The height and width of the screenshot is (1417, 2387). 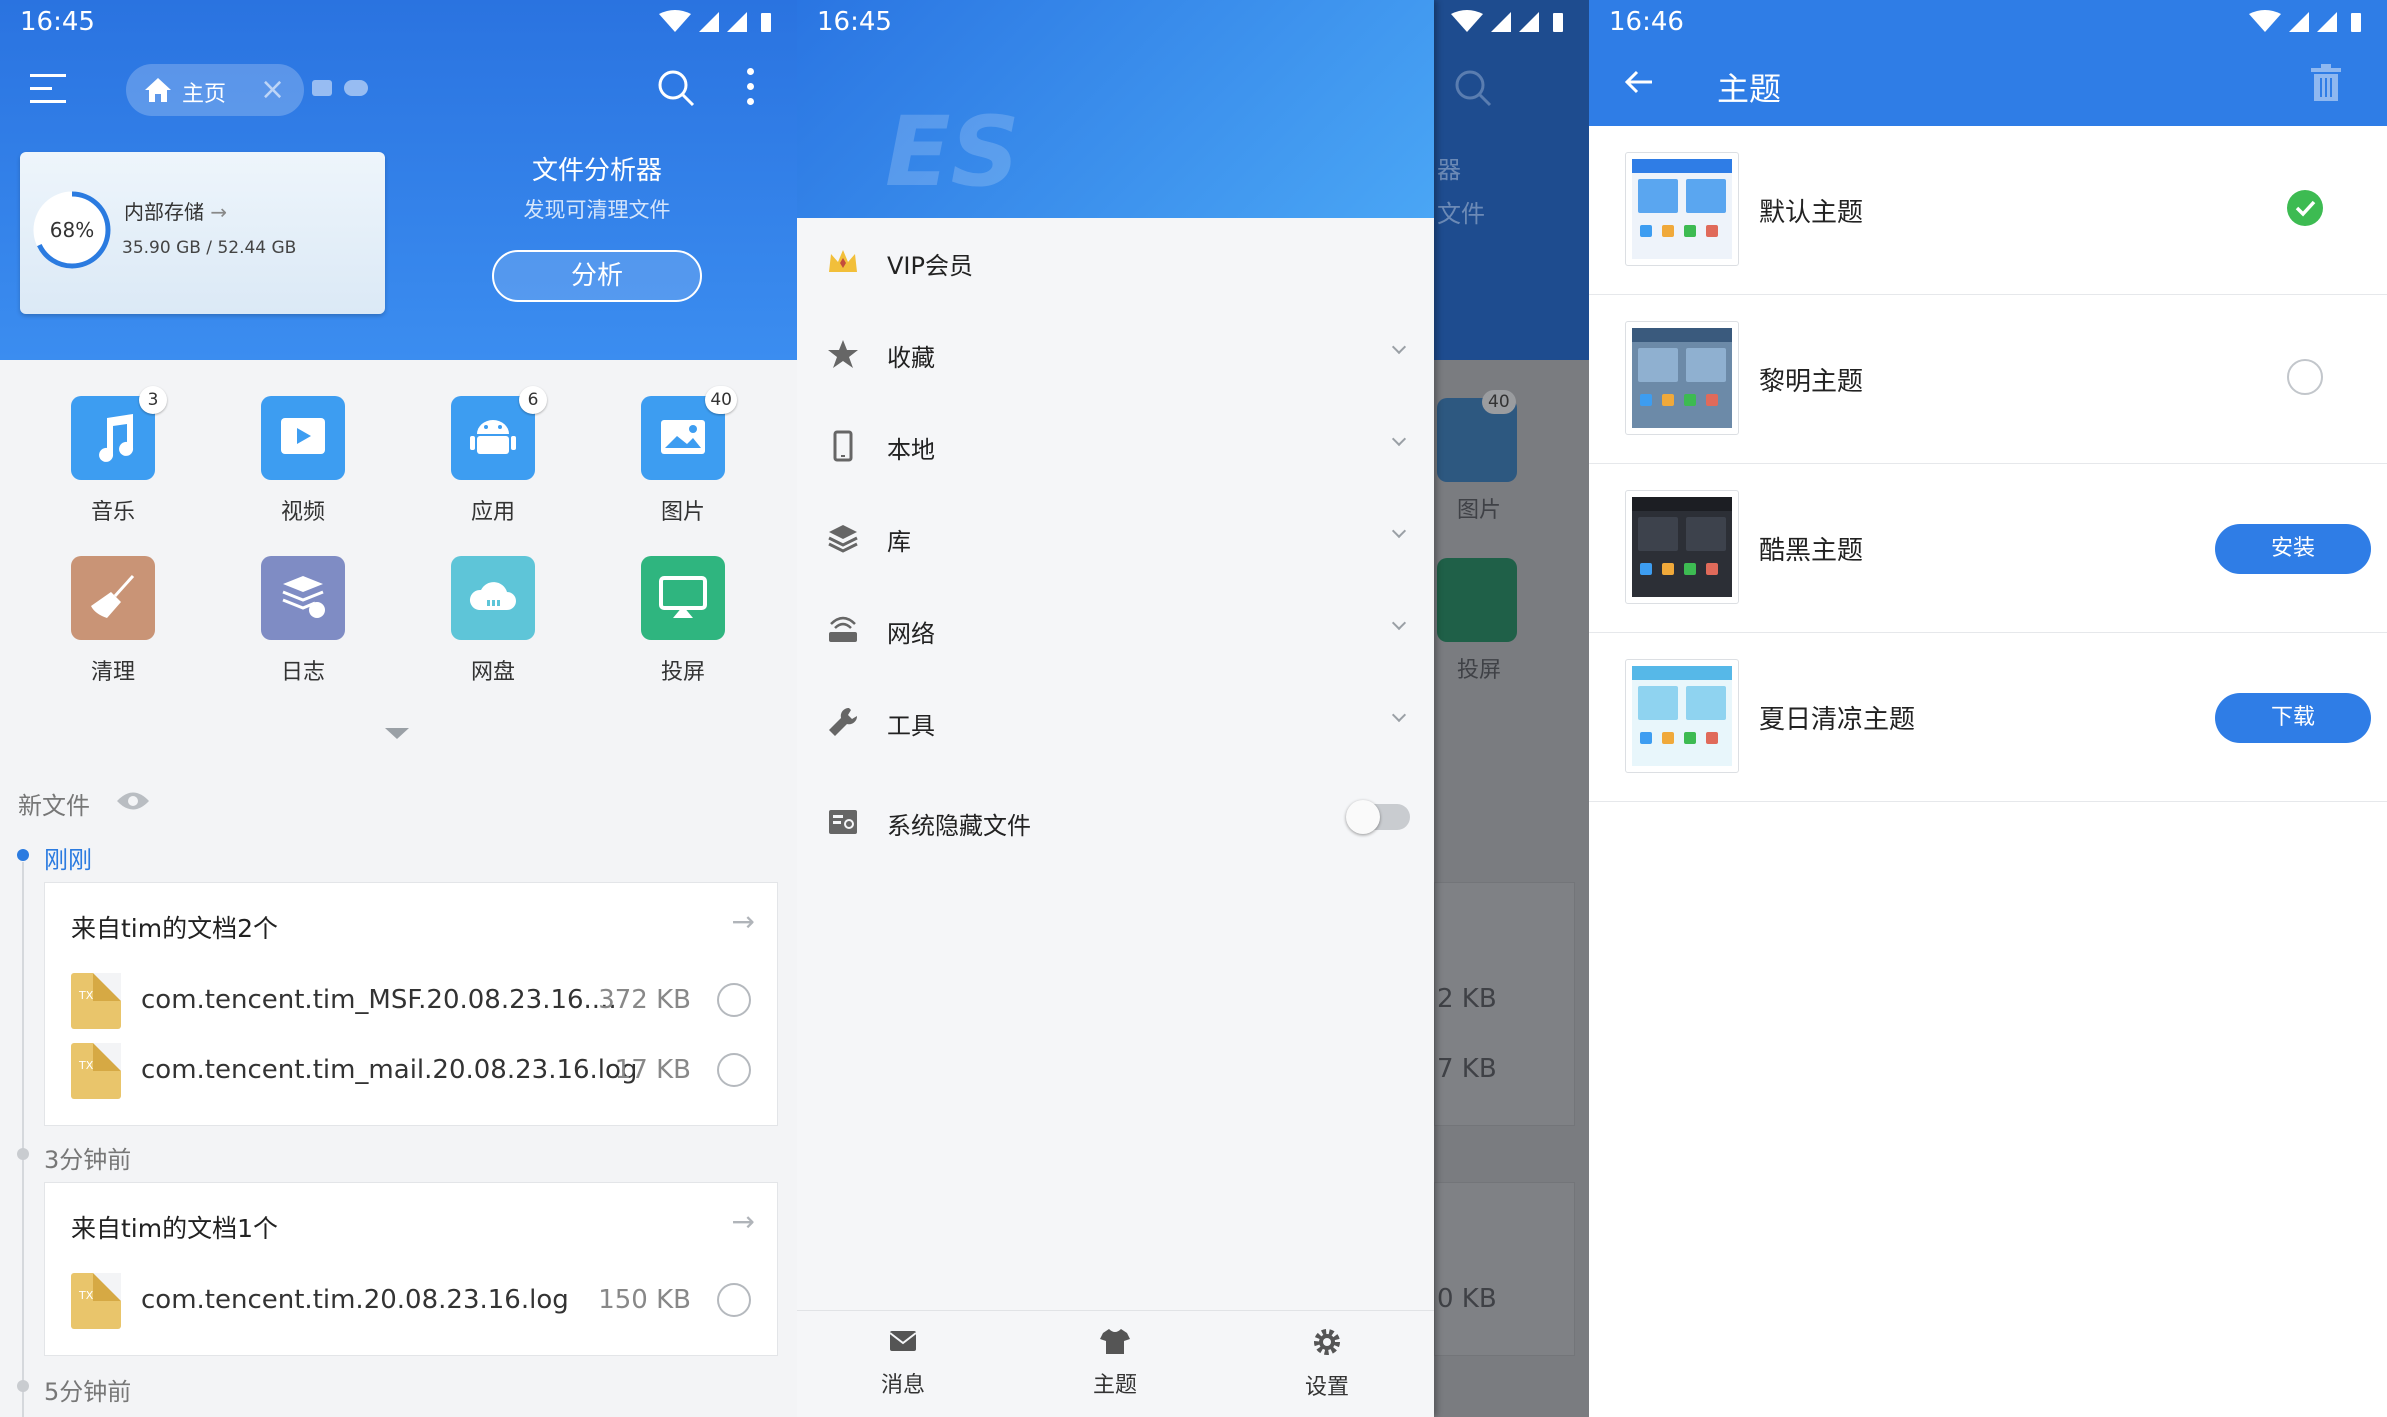 What do you see at coordinates (911, 634) in the screenshot?
I see `drawer-item-label: 网络` at bounding box center [911, 634].